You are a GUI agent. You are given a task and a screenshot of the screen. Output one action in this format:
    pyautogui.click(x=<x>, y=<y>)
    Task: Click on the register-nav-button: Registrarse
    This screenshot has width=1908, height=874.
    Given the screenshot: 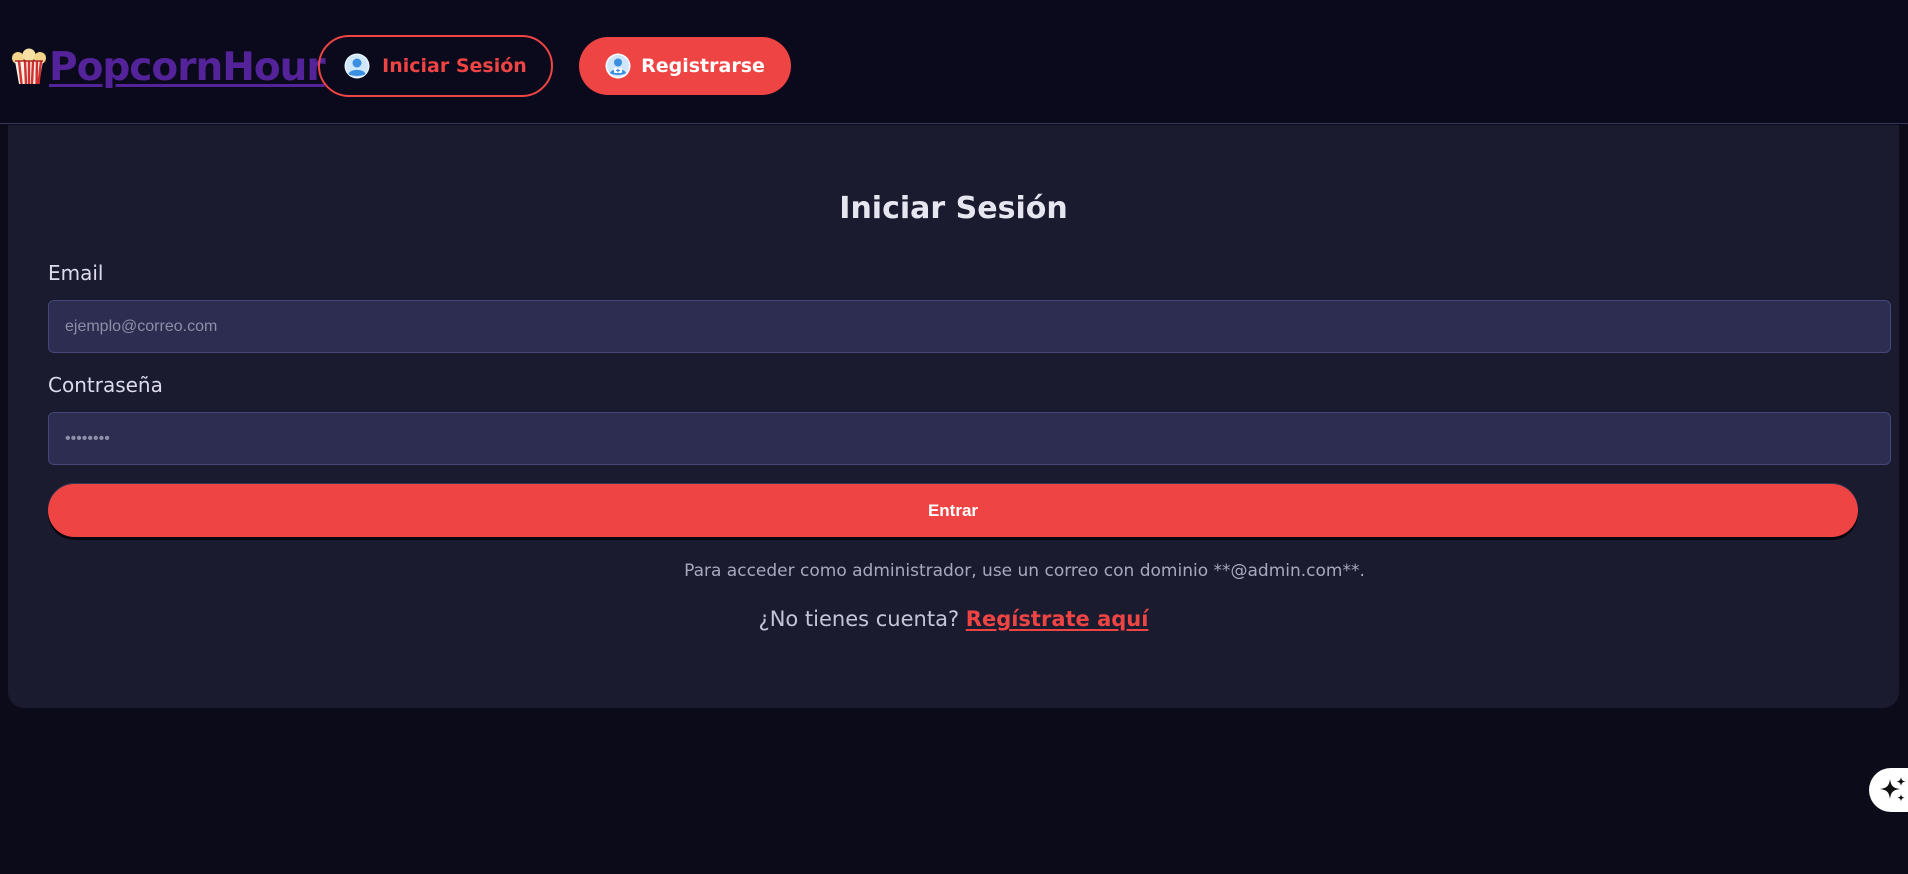 What is the action you would take?
    pyautogui.click(x=685, y=66)
    